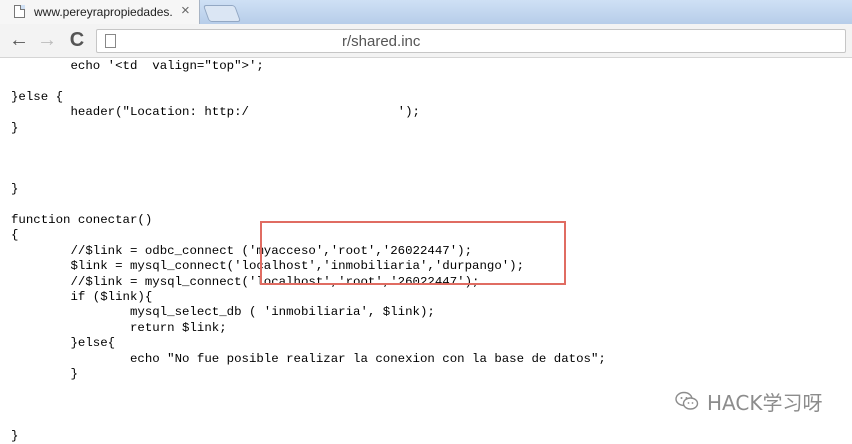  Describe the element at coordinates (222, 13) in the screenshot. I see `new-tab-button` at that location.